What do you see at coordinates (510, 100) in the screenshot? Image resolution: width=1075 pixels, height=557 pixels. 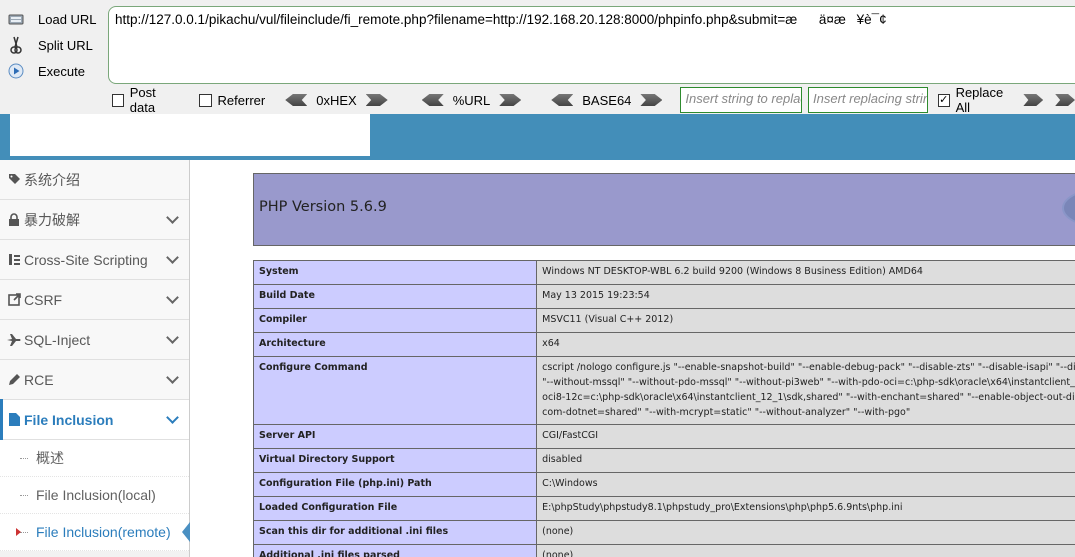 I see `url-encode-arrow-icon` at bounding box center [510, 100].